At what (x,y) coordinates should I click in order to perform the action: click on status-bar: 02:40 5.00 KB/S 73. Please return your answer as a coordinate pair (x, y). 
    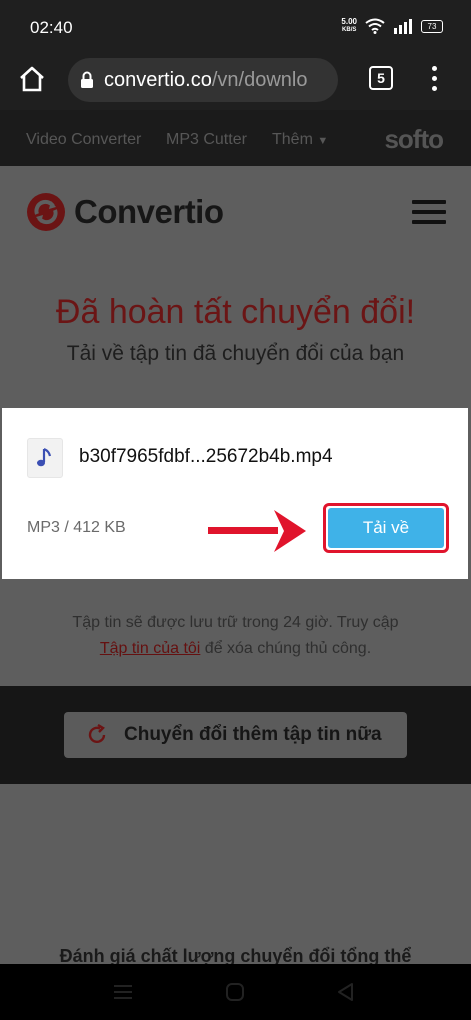
    Looking at the image, I should click on (235, 26).